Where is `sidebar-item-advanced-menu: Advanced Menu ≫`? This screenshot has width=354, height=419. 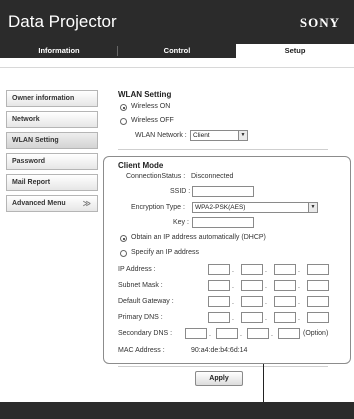 sidebar-item-advanced-menu: Advanced Menu ≫ is located at coordinates (52, 203).